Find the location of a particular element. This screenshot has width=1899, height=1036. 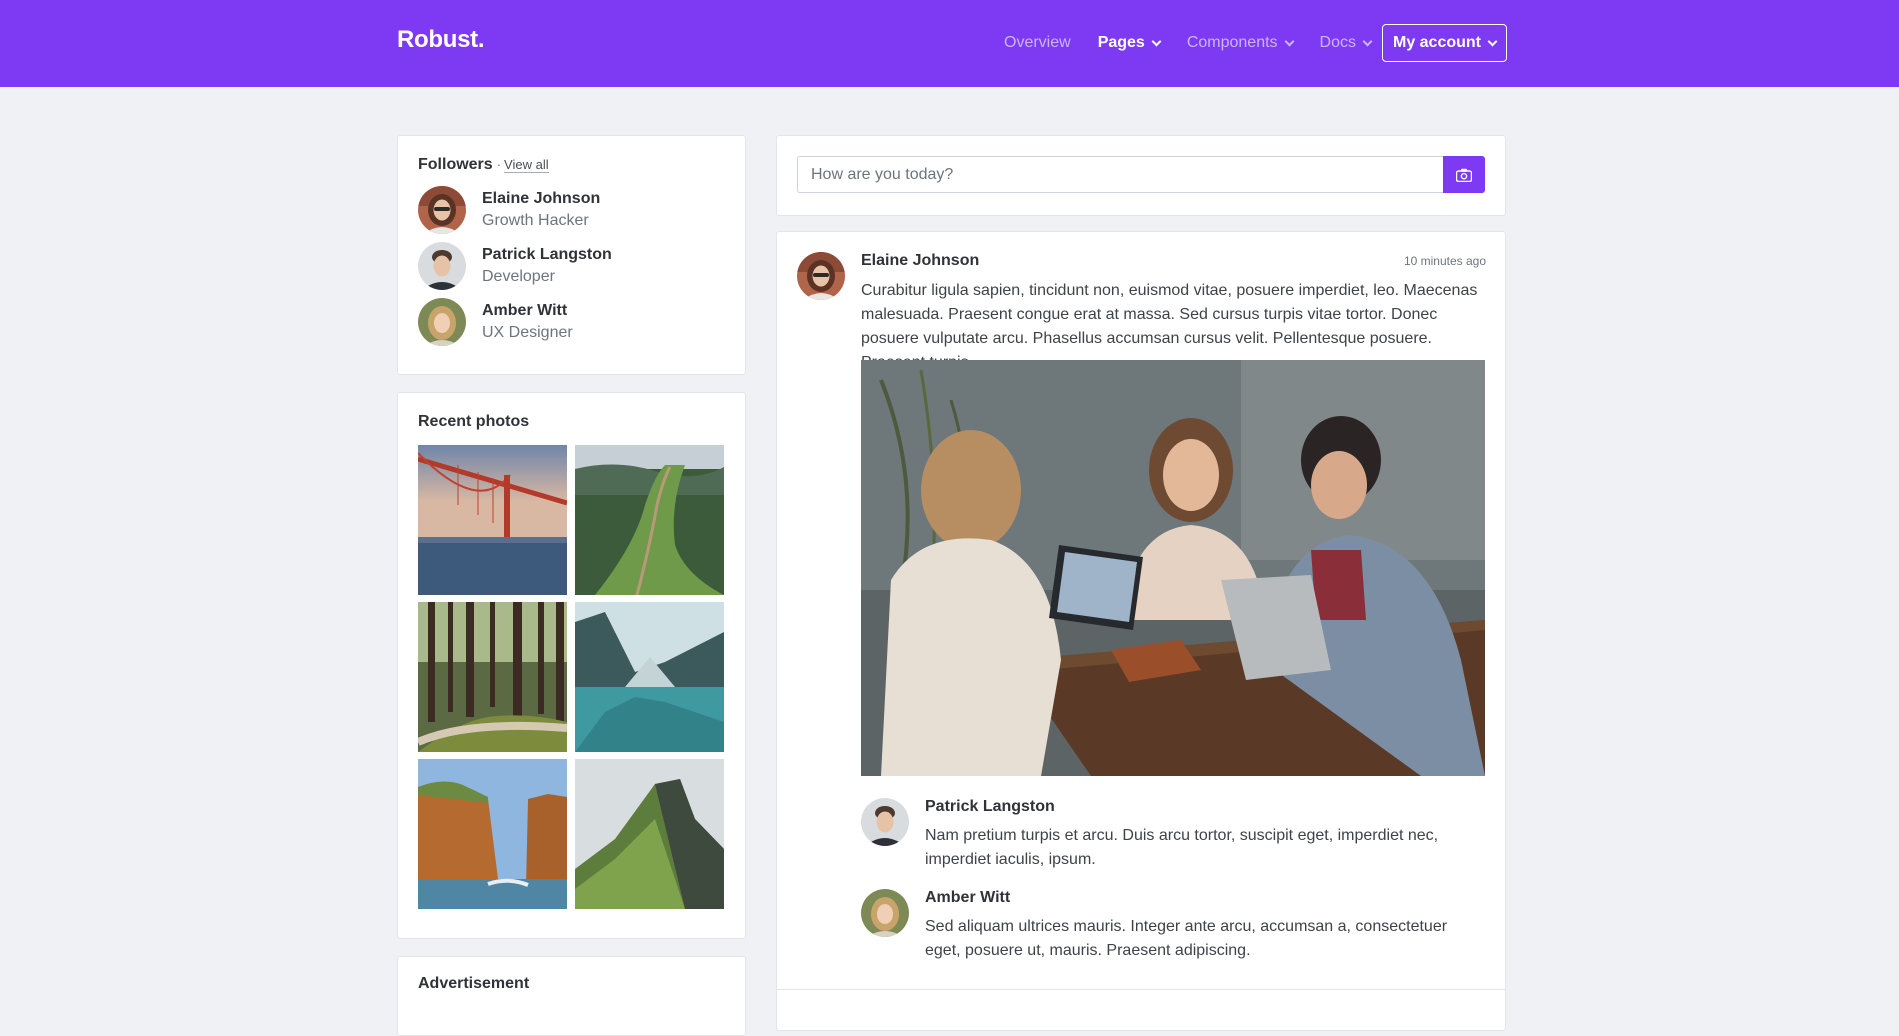

nav-pages: Pages is located at coordinates (1129, 43).